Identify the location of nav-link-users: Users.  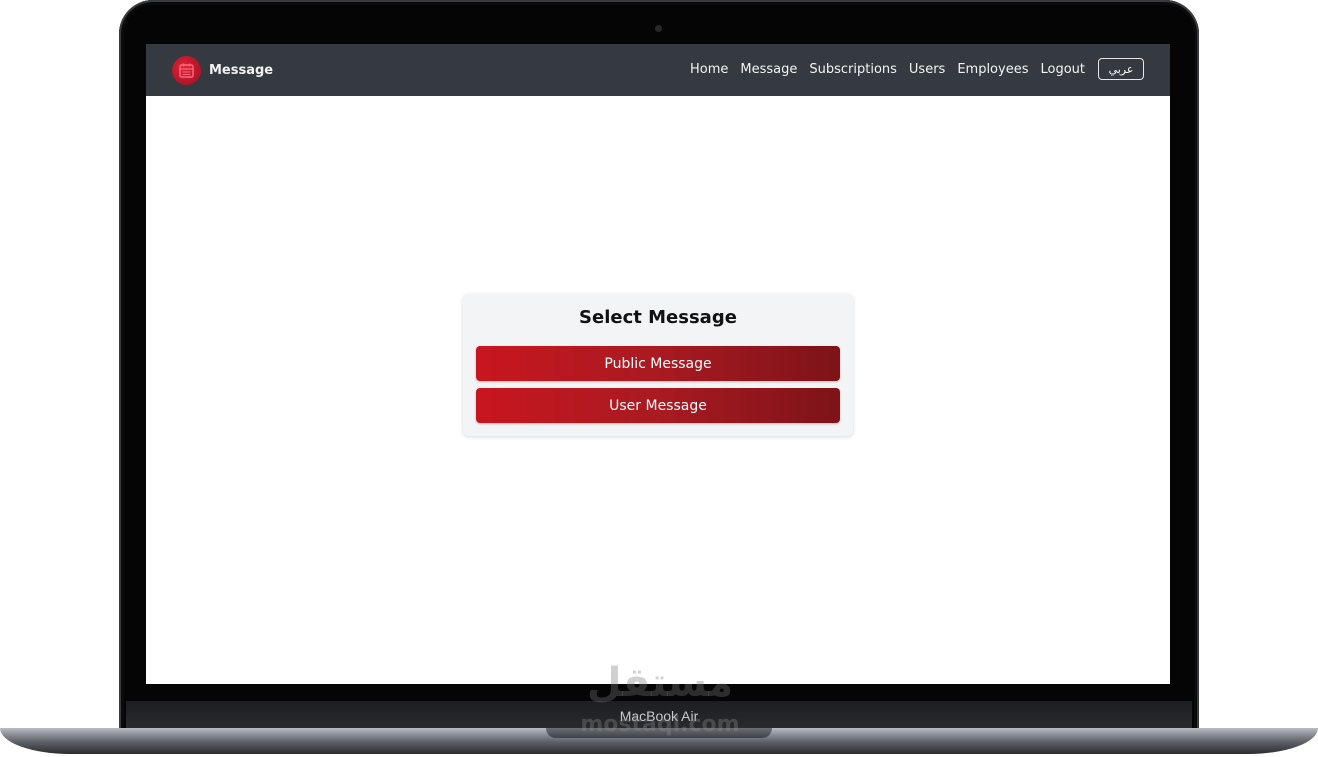
(927, 69).